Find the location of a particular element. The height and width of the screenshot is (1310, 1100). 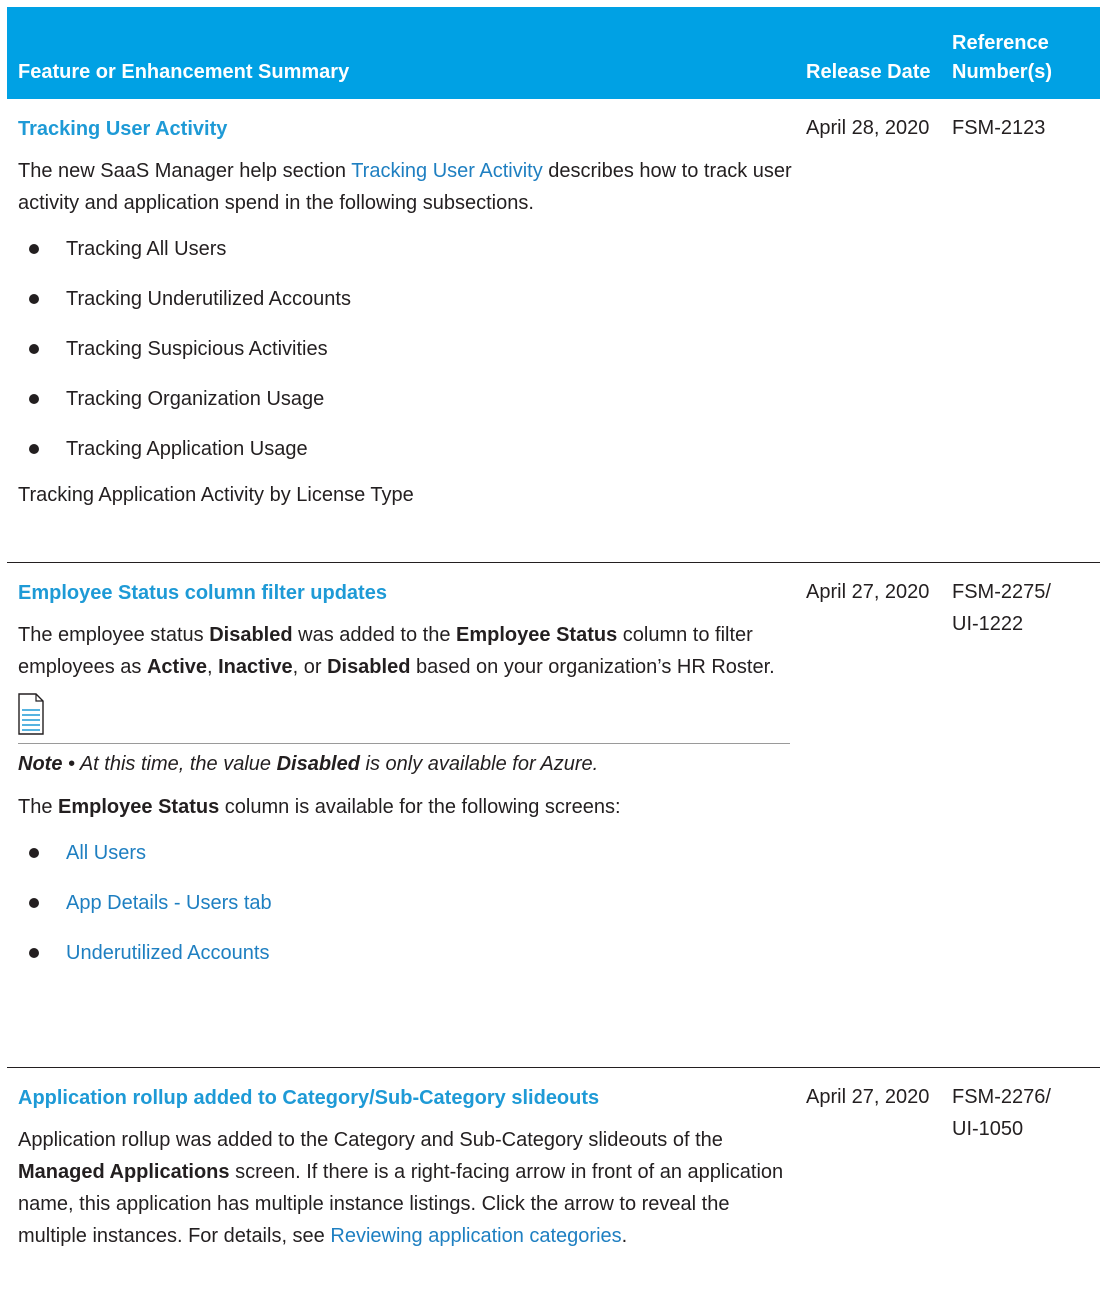

list-item: Tracking Suspicious Activities is located at coordinates (408, 349).